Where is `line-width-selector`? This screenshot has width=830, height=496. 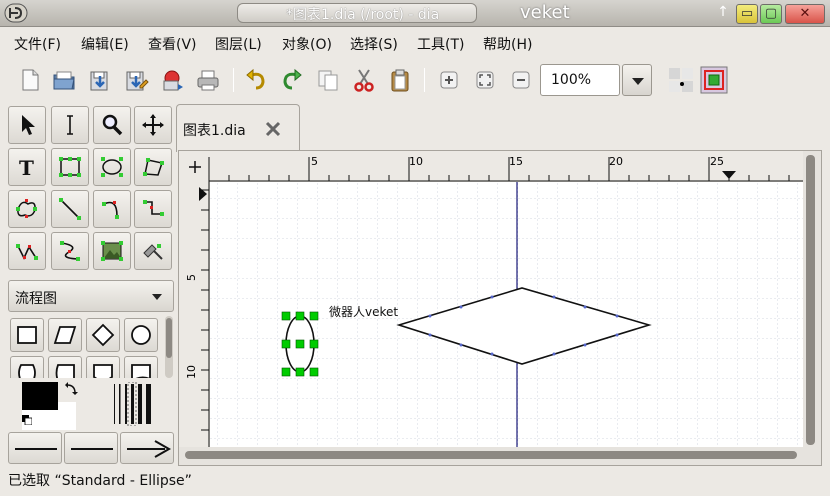
line-width-selector is located at coordinates (135, 404).